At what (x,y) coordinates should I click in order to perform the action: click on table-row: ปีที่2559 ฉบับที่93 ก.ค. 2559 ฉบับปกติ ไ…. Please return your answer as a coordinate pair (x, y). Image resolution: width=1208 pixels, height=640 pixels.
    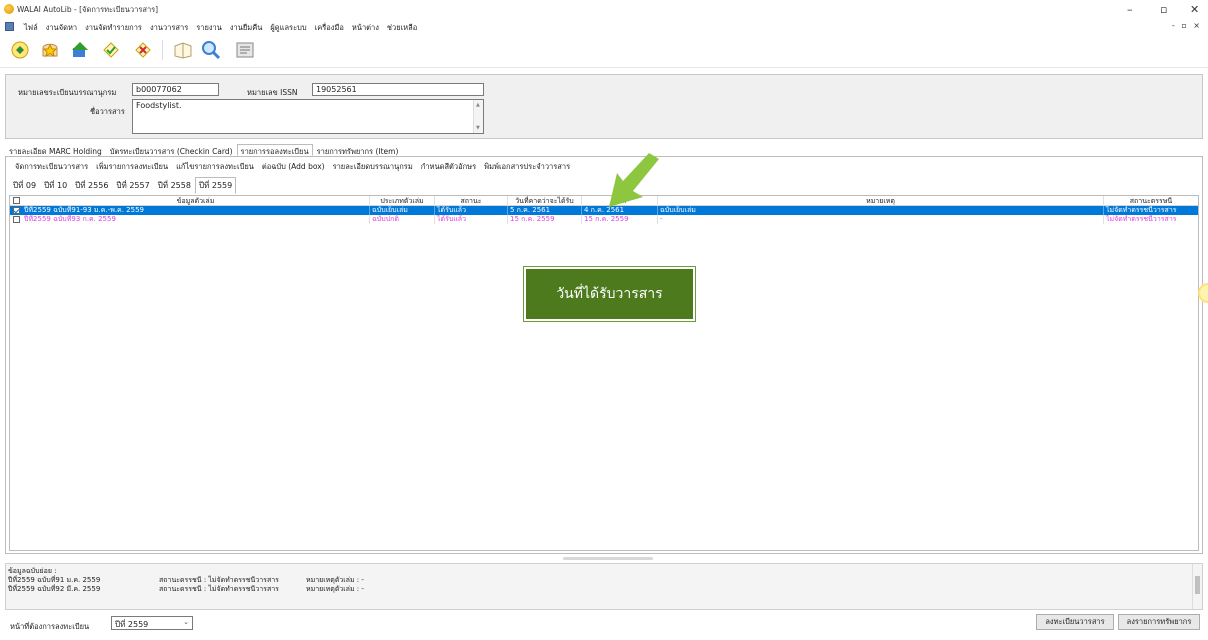
    Looking at the image, I should click on (604, 219).